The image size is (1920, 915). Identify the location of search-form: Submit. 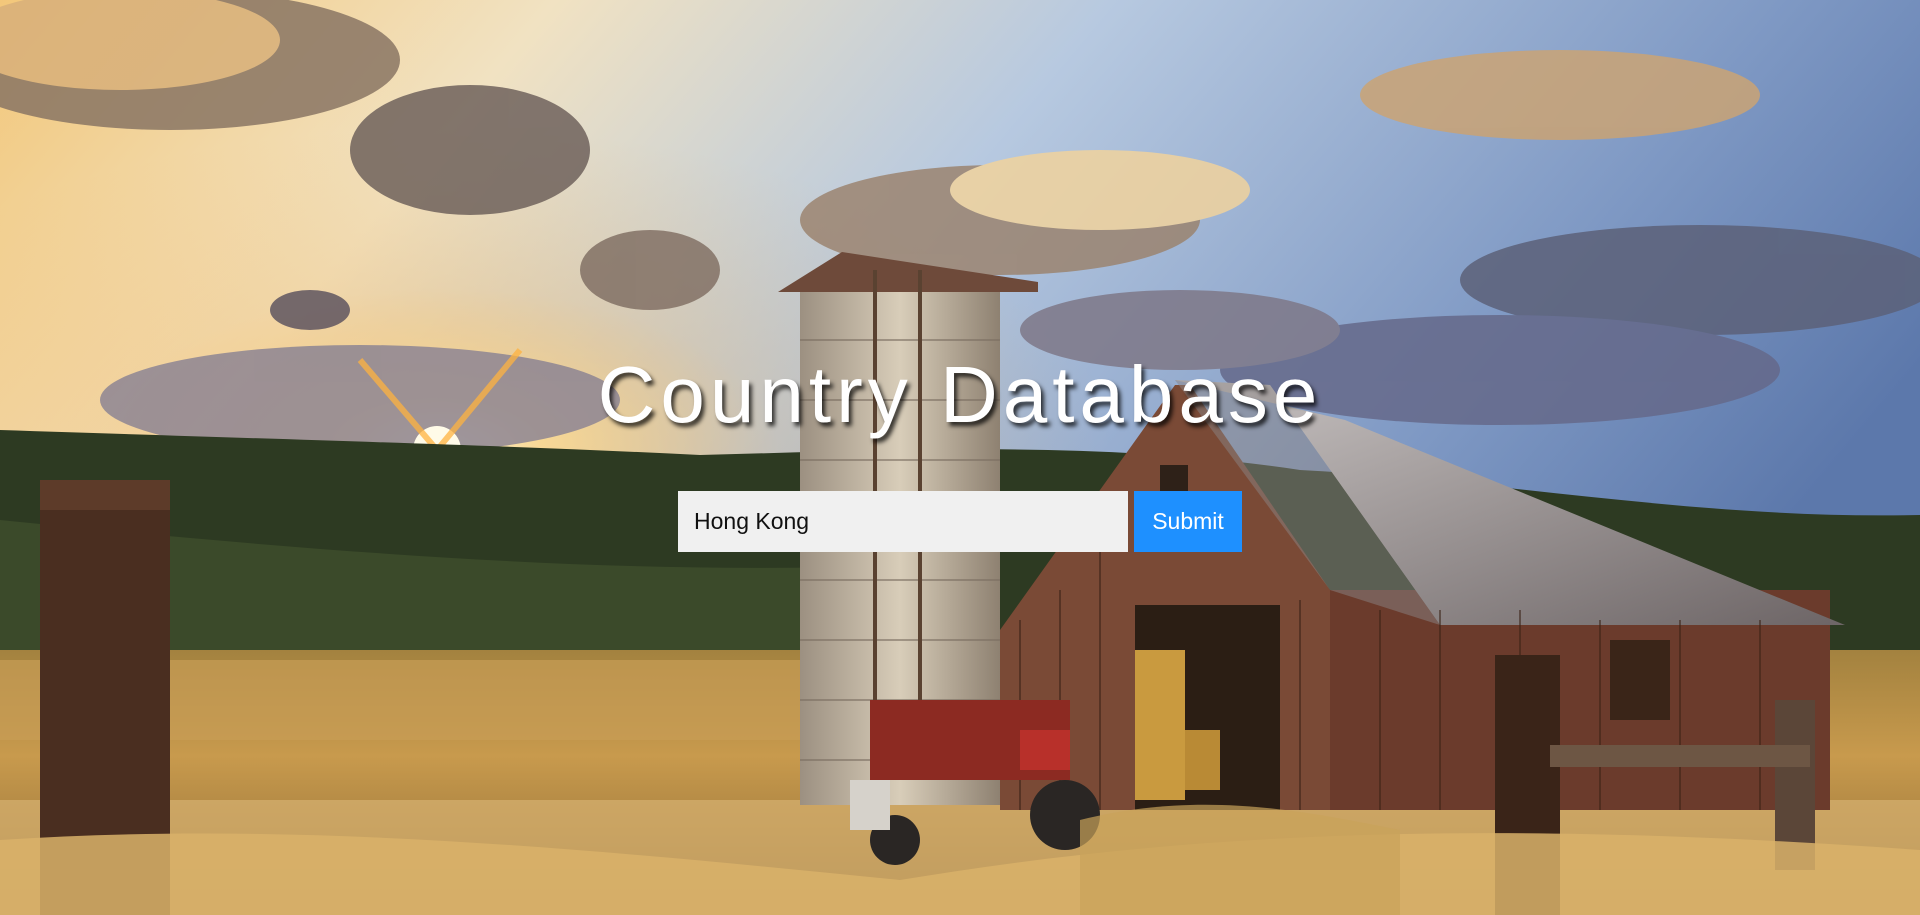
(960, 521).